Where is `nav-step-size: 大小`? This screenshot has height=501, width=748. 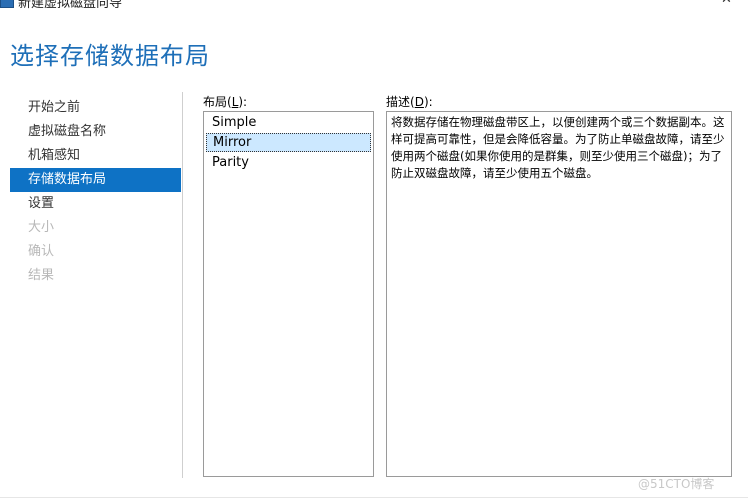
nav-step-size: 大小 is located at coordinates (41, 227).